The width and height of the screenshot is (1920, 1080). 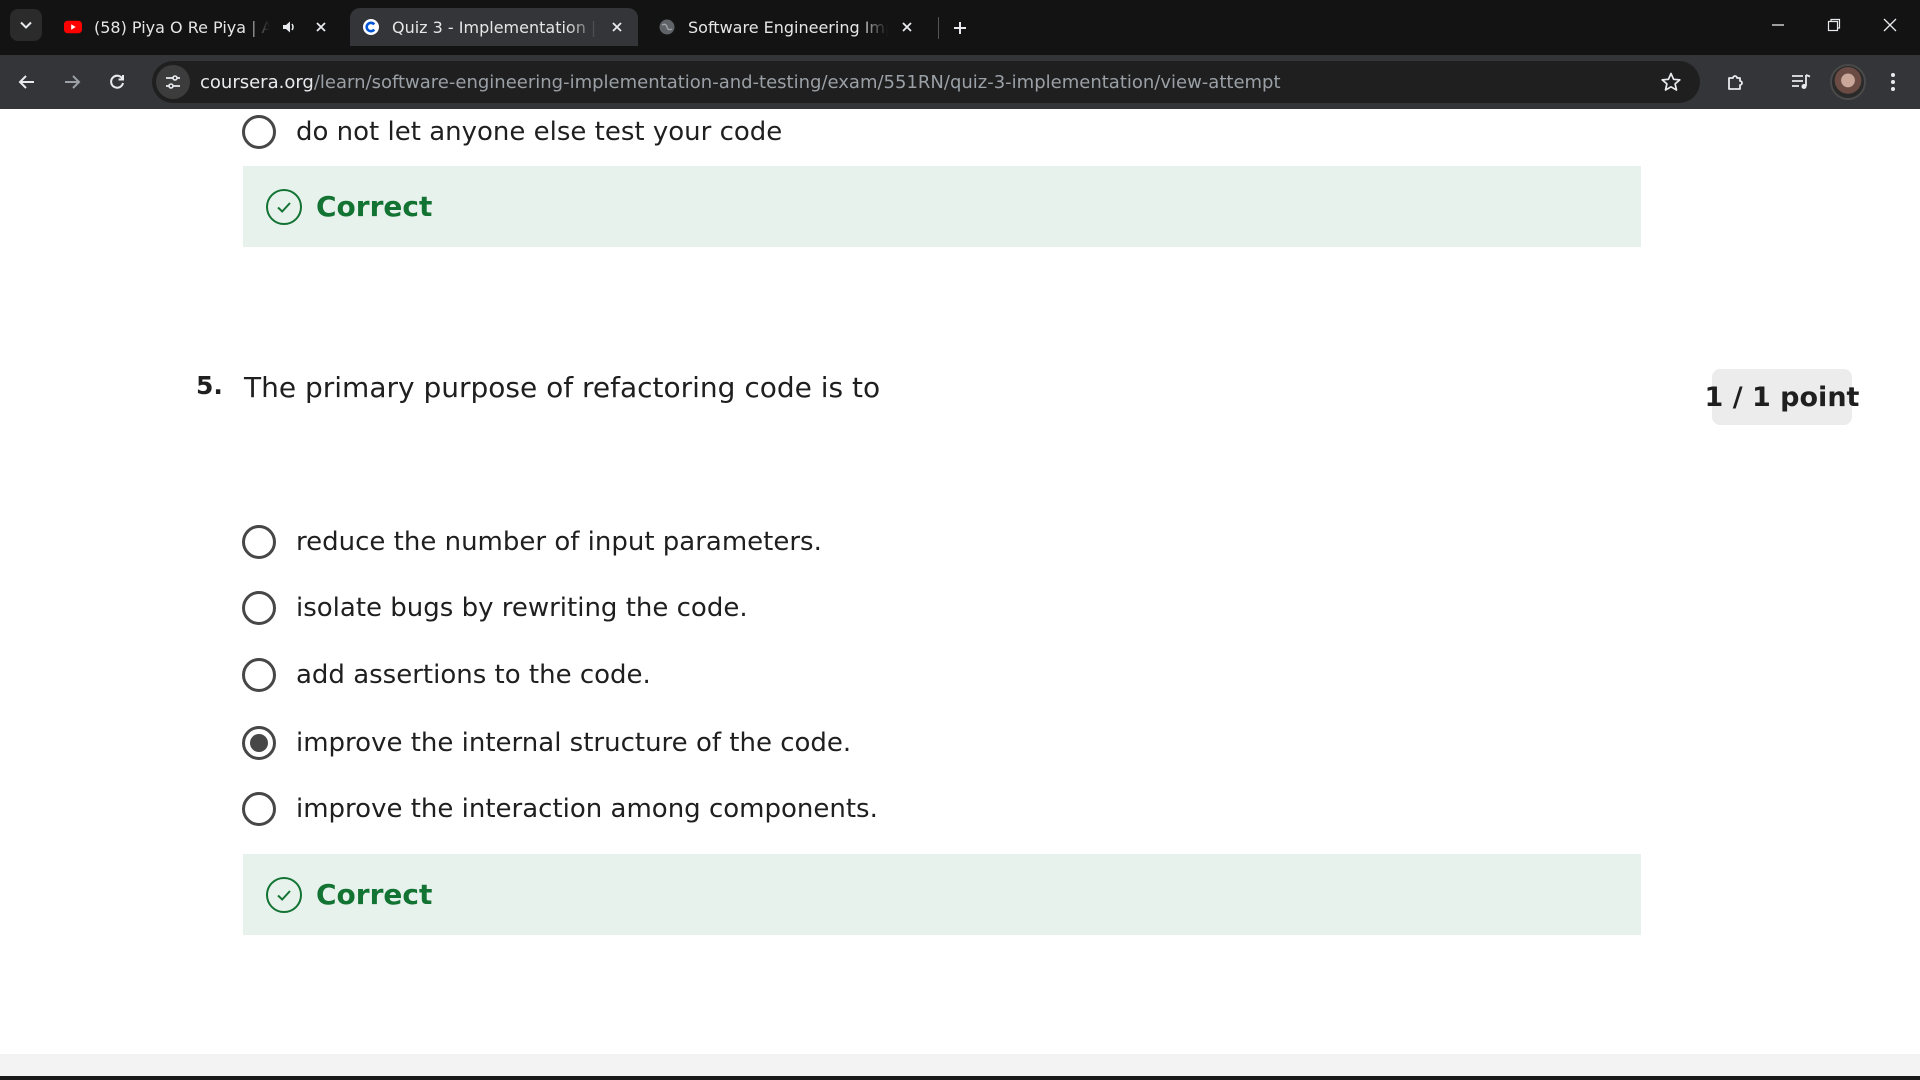 I want to click on reload-icon, so click(x=117, y=81).